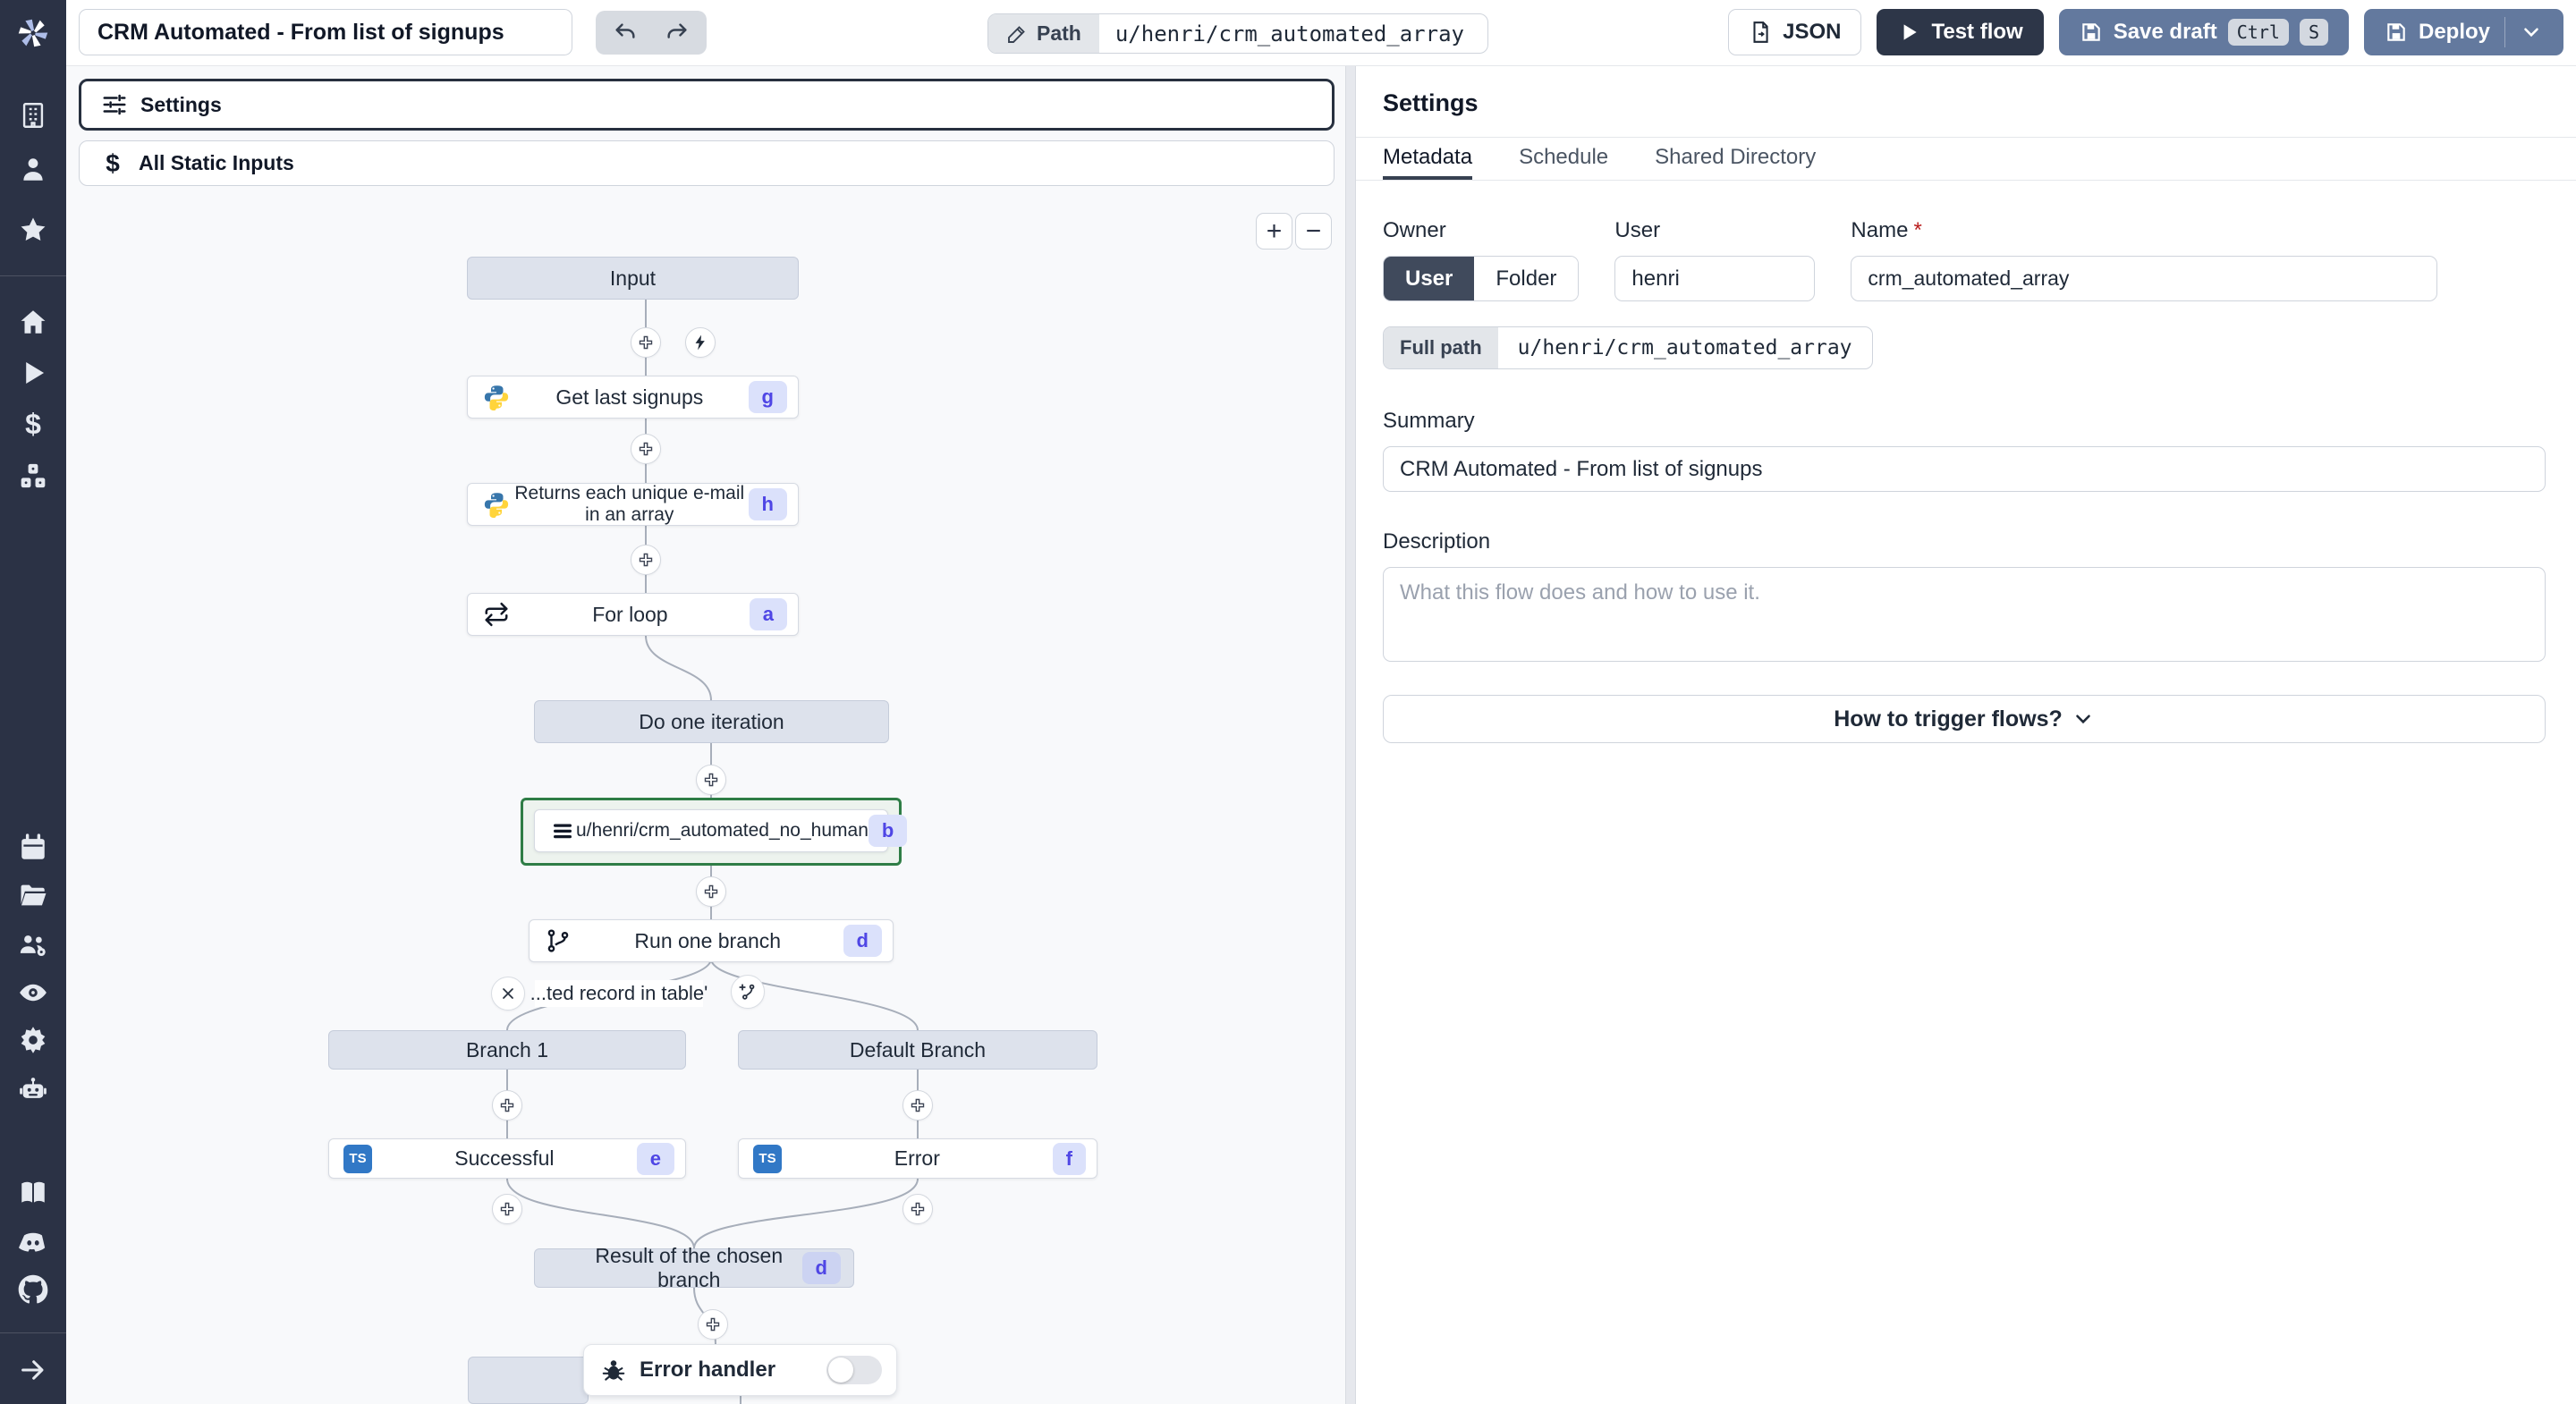  What do you see at coordinates (694, 1268) in the screenshot?
I see `node-result-chosen-branch: Result of the chosen branch d` at bounding box center [694, 1268].